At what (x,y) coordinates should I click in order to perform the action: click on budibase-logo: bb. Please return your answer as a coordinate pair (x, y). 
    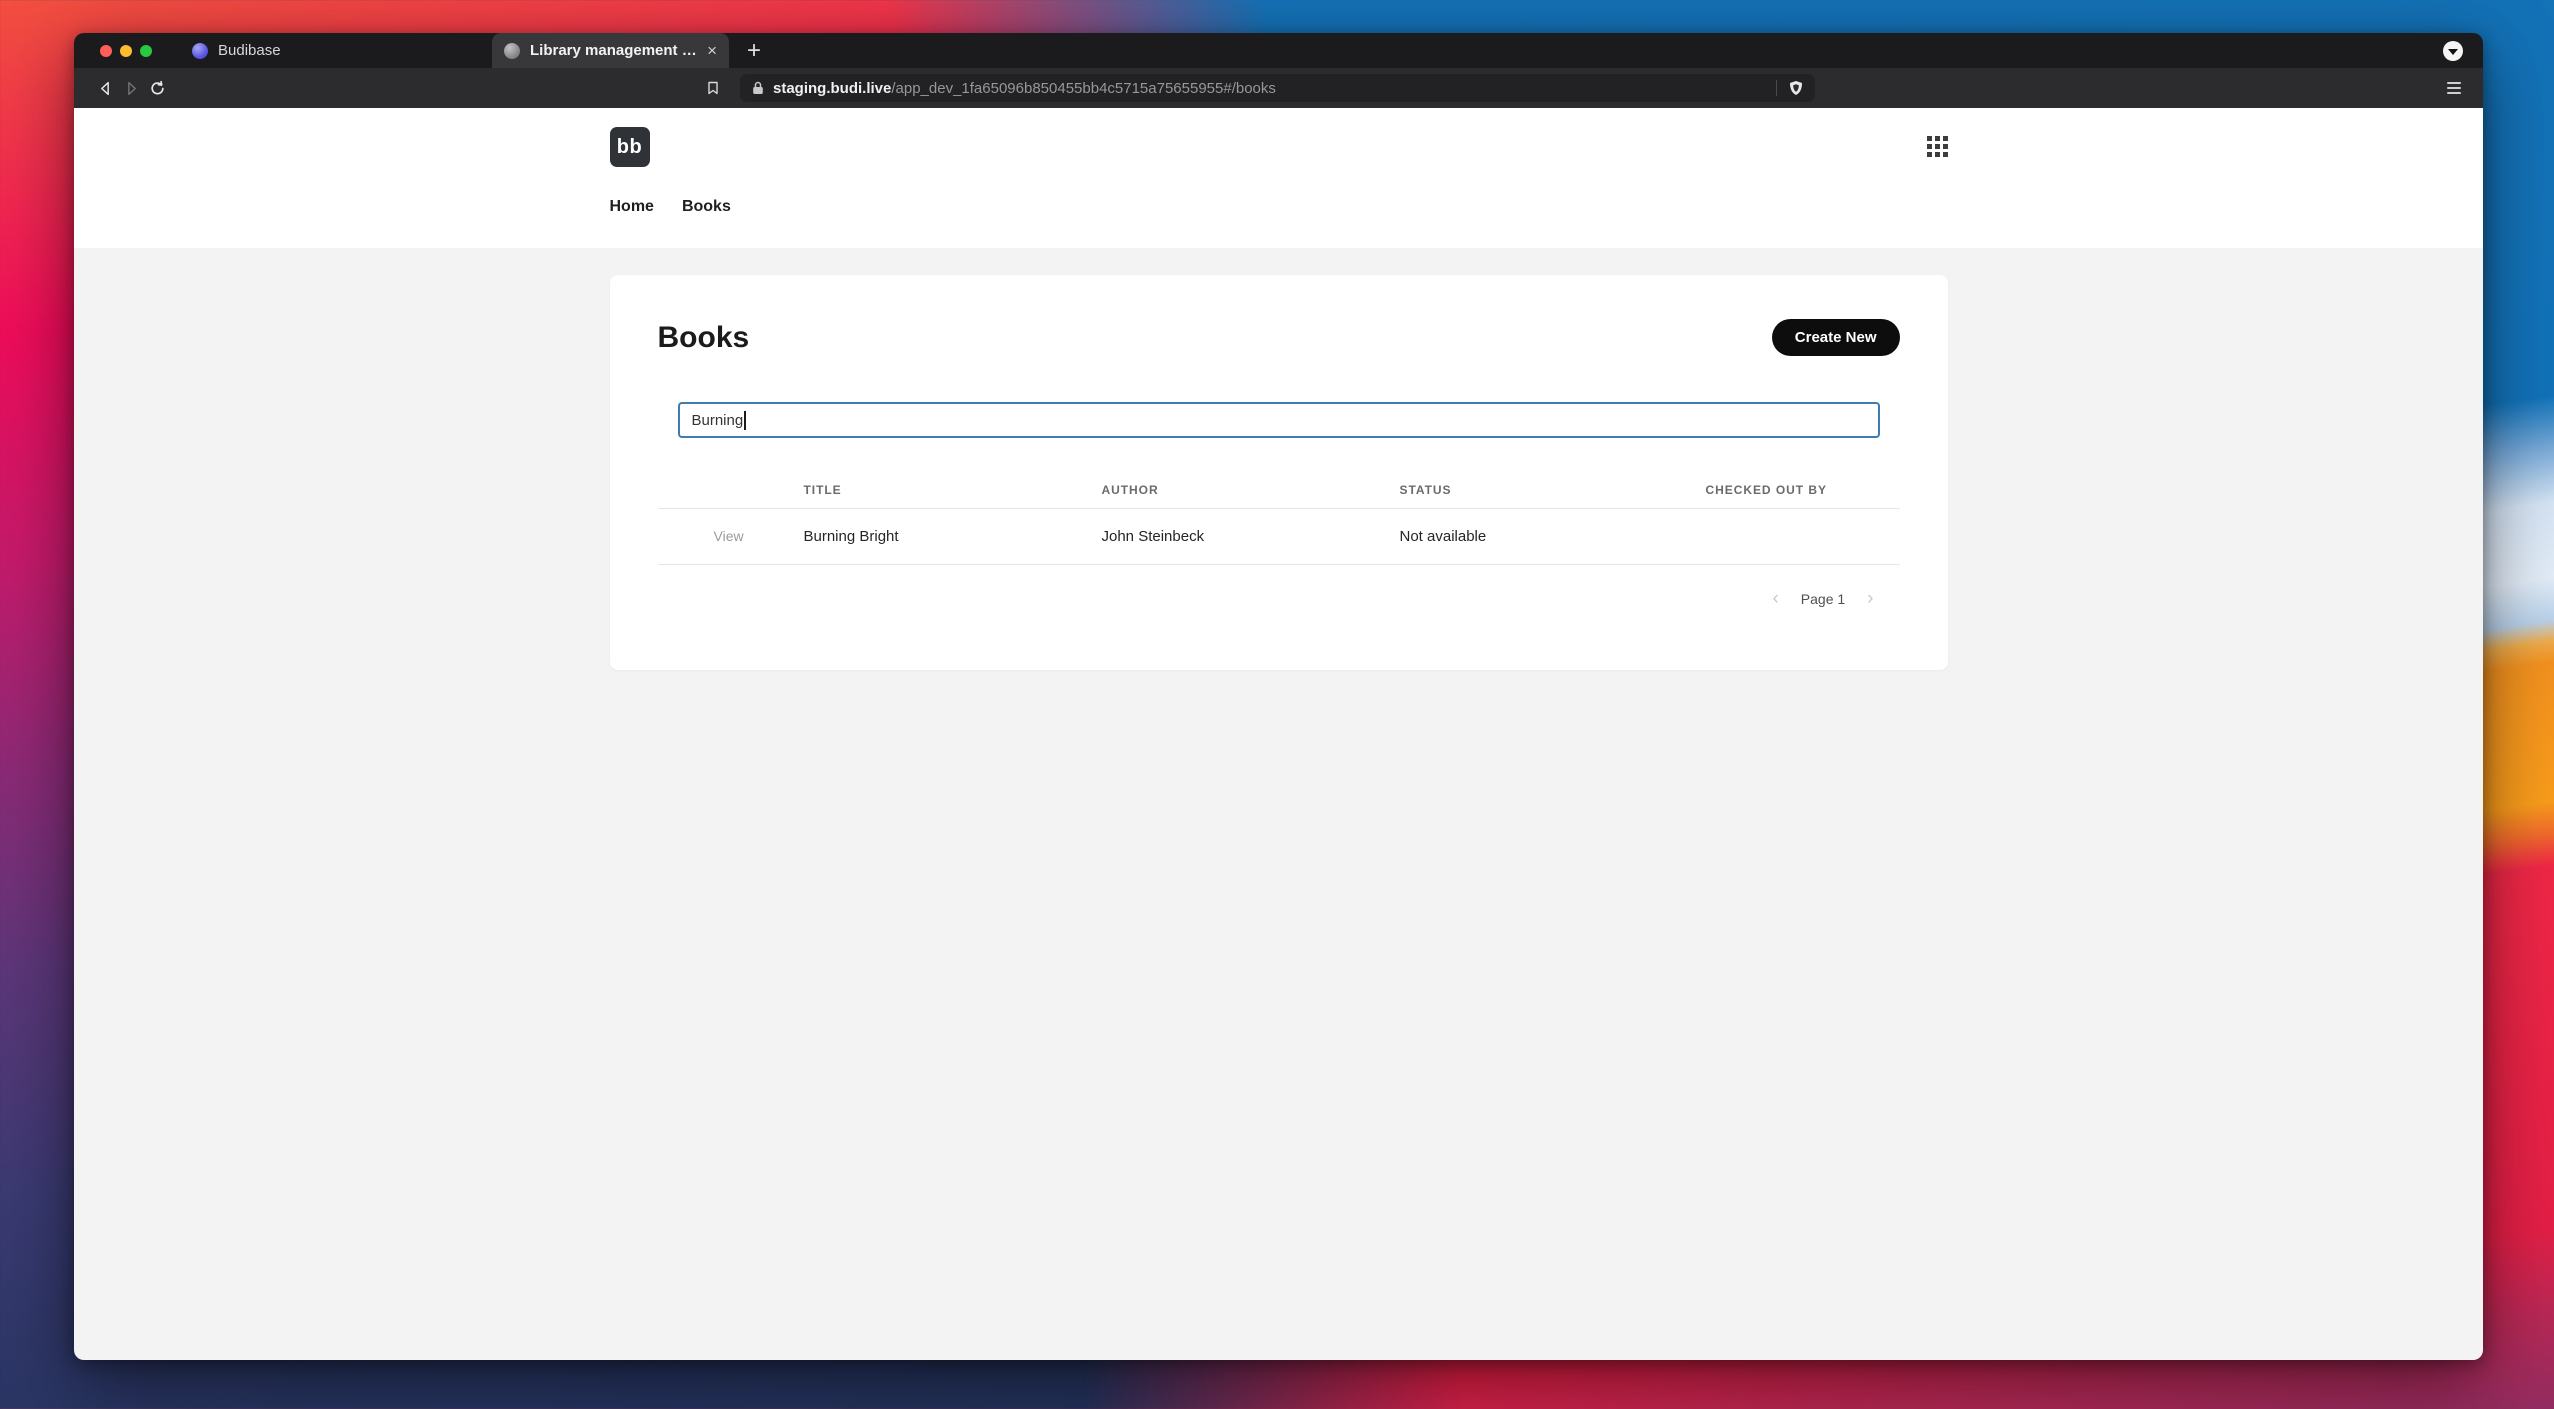
    Looking at the image, I should click on (629, 147).